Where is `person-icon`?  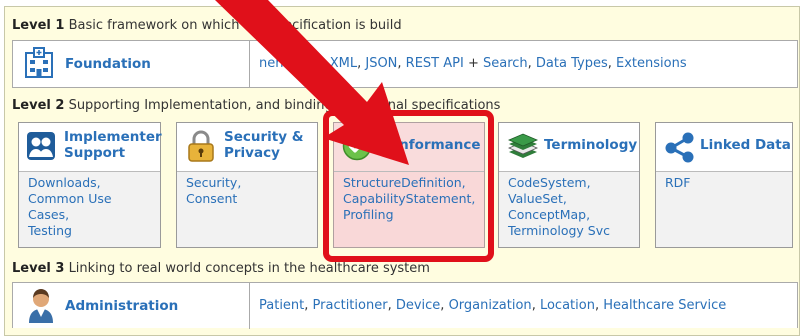 person-icon is located at coordinates (41, 306).